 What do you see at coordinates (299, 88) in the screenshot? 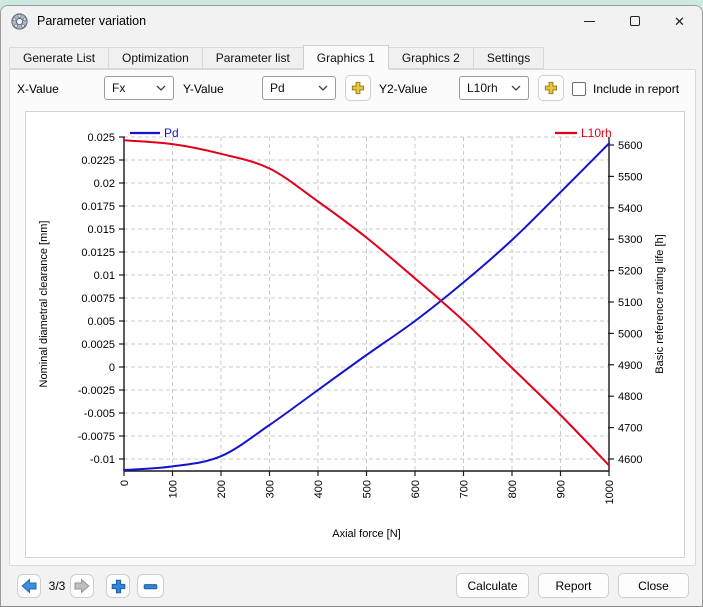
I see `y-value-select: Pd` at bounding box center [299, 88].